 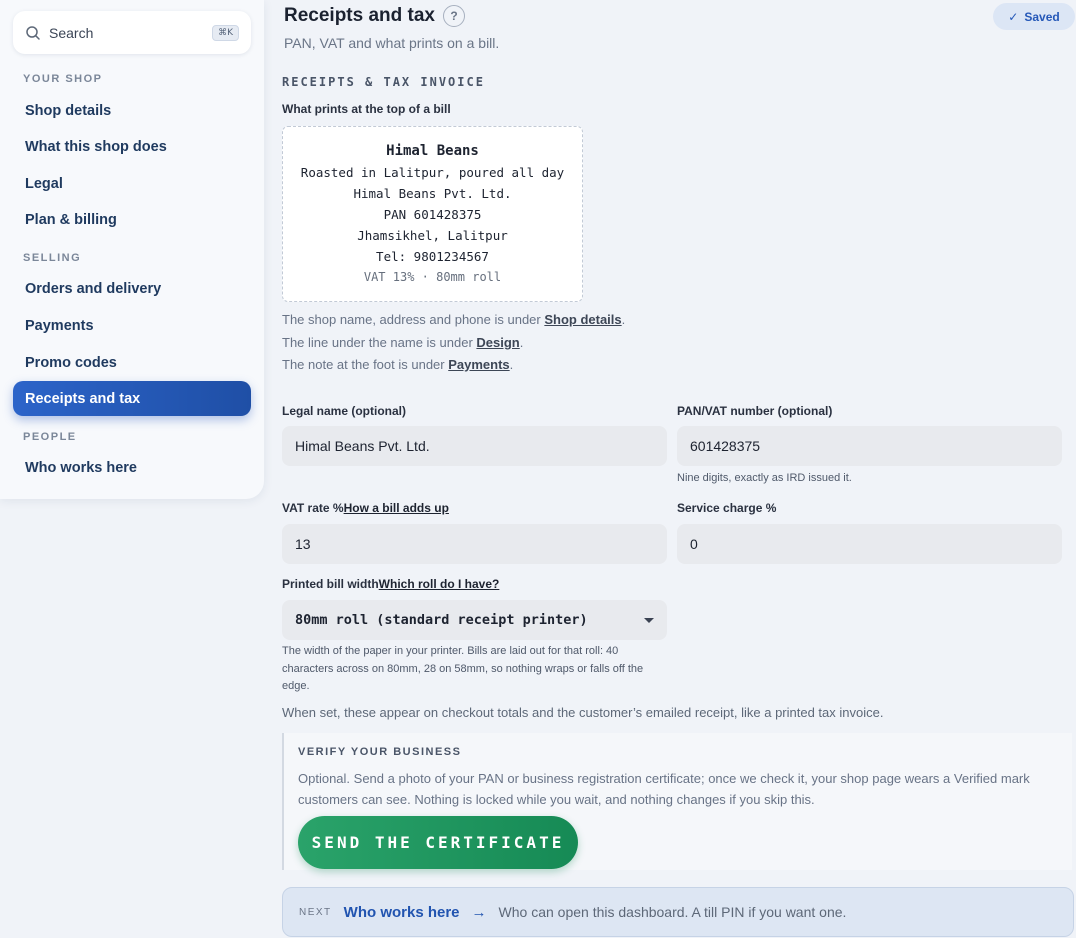 I want to click on page-title: Receipts and tax ?, so click(x=374, y=16).